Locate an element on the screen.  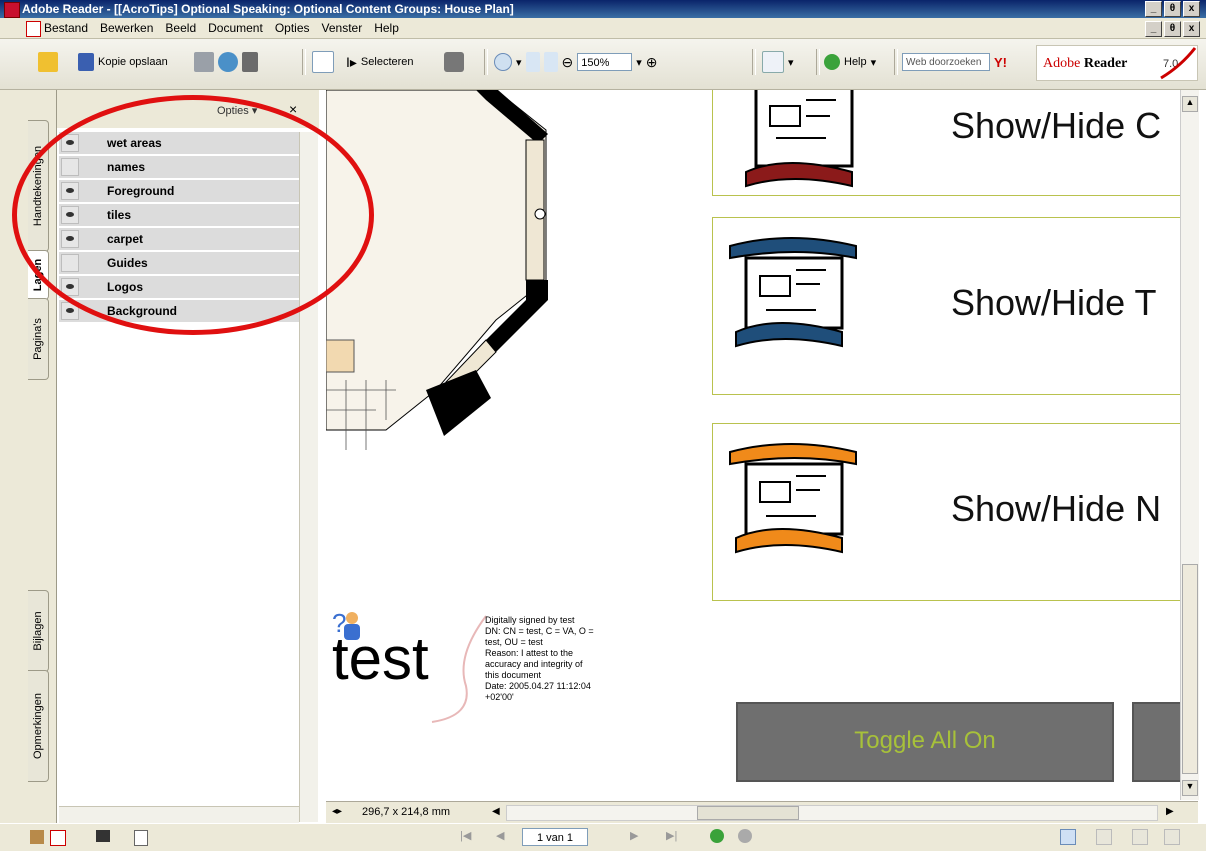
fit-page-icon is located at coordinates (532, 62).